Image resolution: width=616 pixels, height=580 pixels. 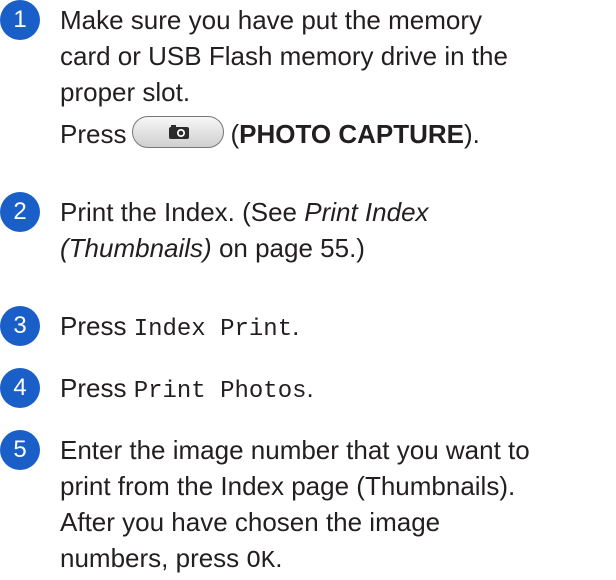 I want to click on photo-capture-button, so click(x=178, y=132).